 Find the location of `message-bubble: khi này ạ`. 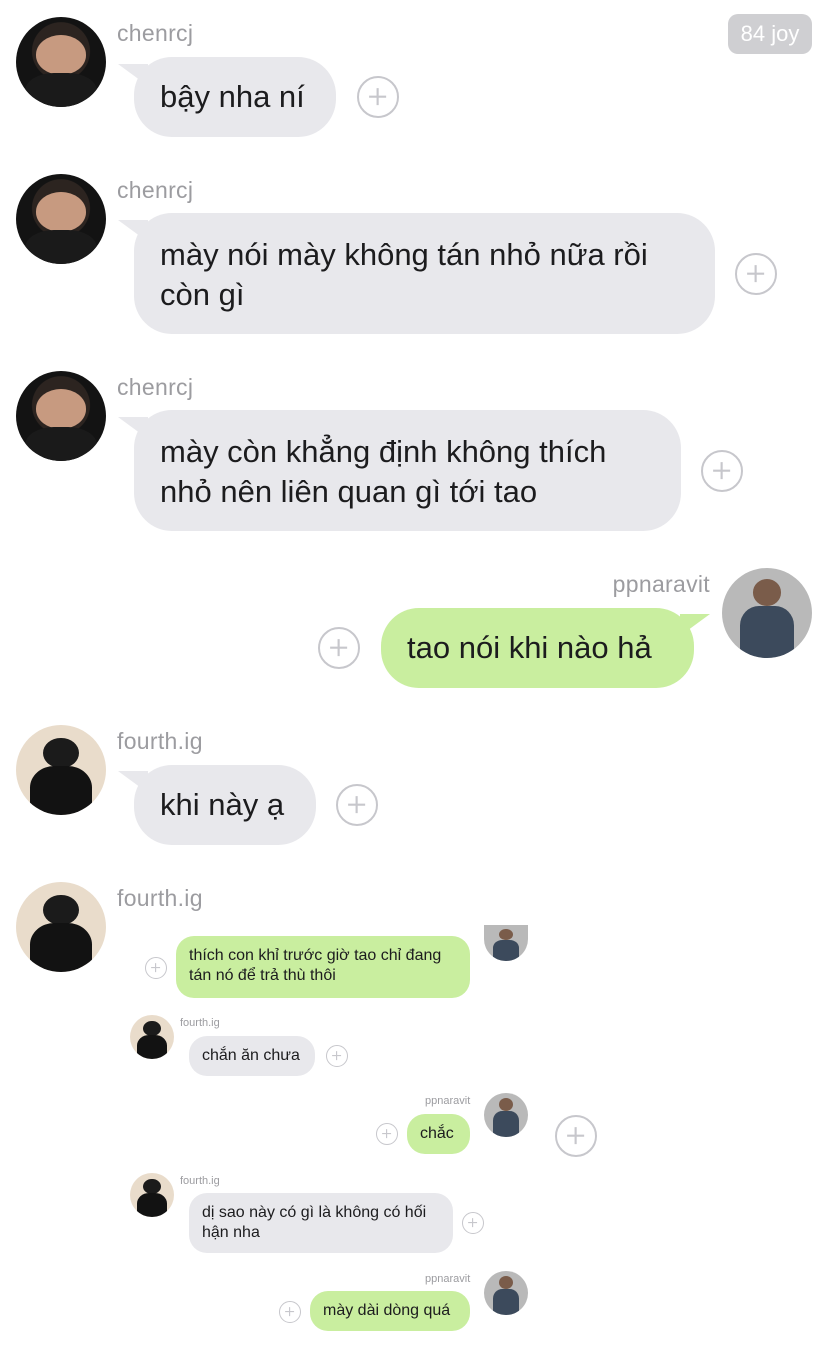

message-bubble: khi này ạ is located at coordinates (225, 805).